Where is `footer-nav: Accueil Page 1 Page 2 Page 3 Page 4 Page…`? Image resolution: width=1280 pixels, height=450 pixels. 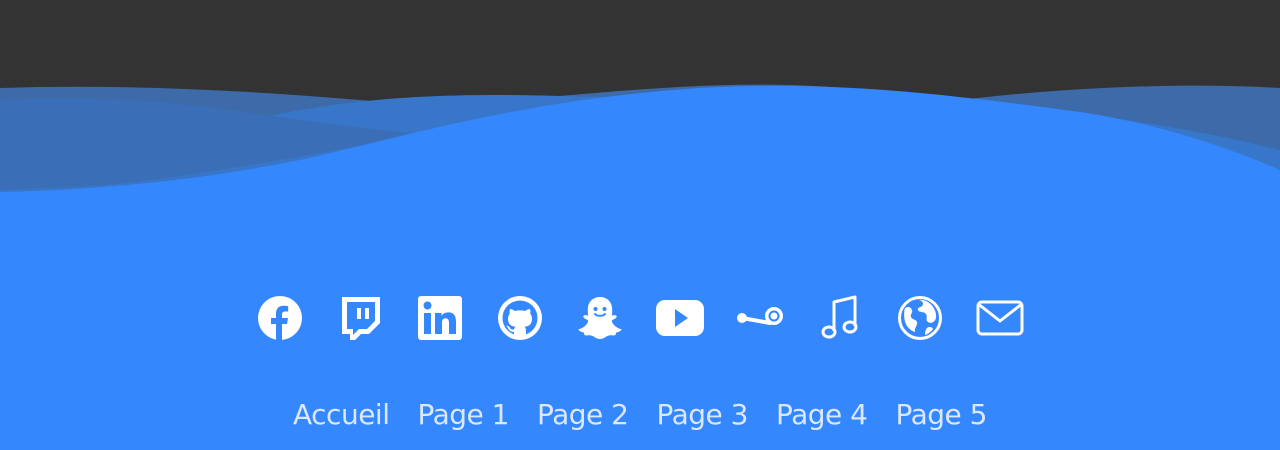
footer-nav: Accueil Page 1 Page 2 Page 3 Page 4 Page… is located at coordinates (640, 415).